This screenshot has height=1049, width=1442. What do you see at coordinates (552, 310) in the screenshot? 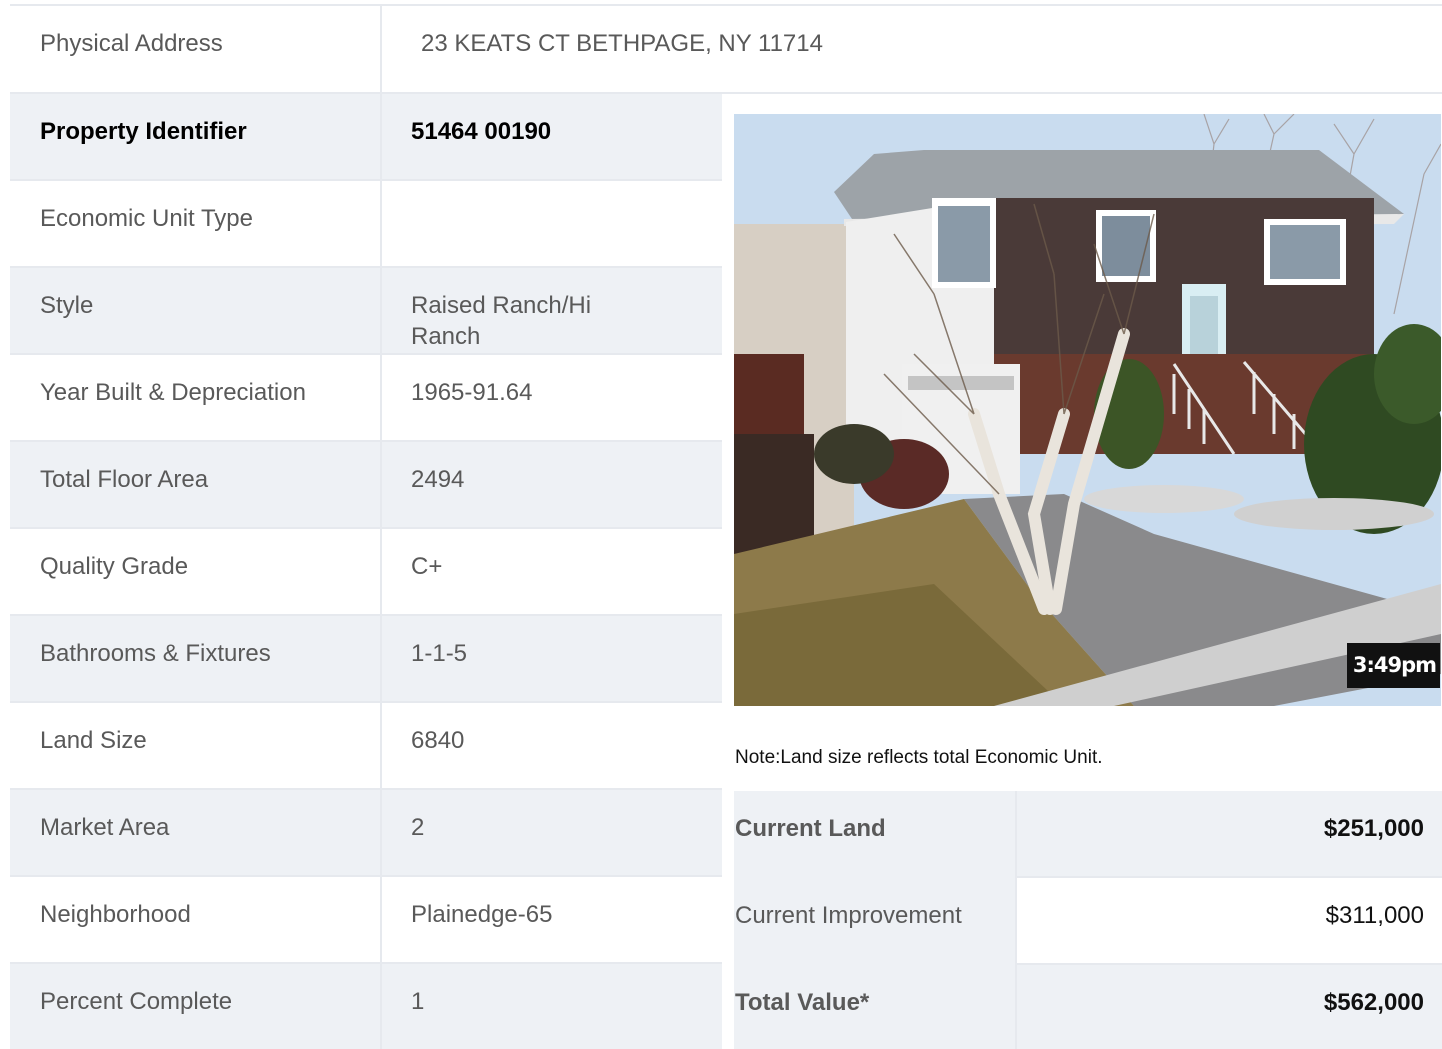
I see `detail-value: Raised Ranch/Hi Ranch` at bounding box center [552, 310].